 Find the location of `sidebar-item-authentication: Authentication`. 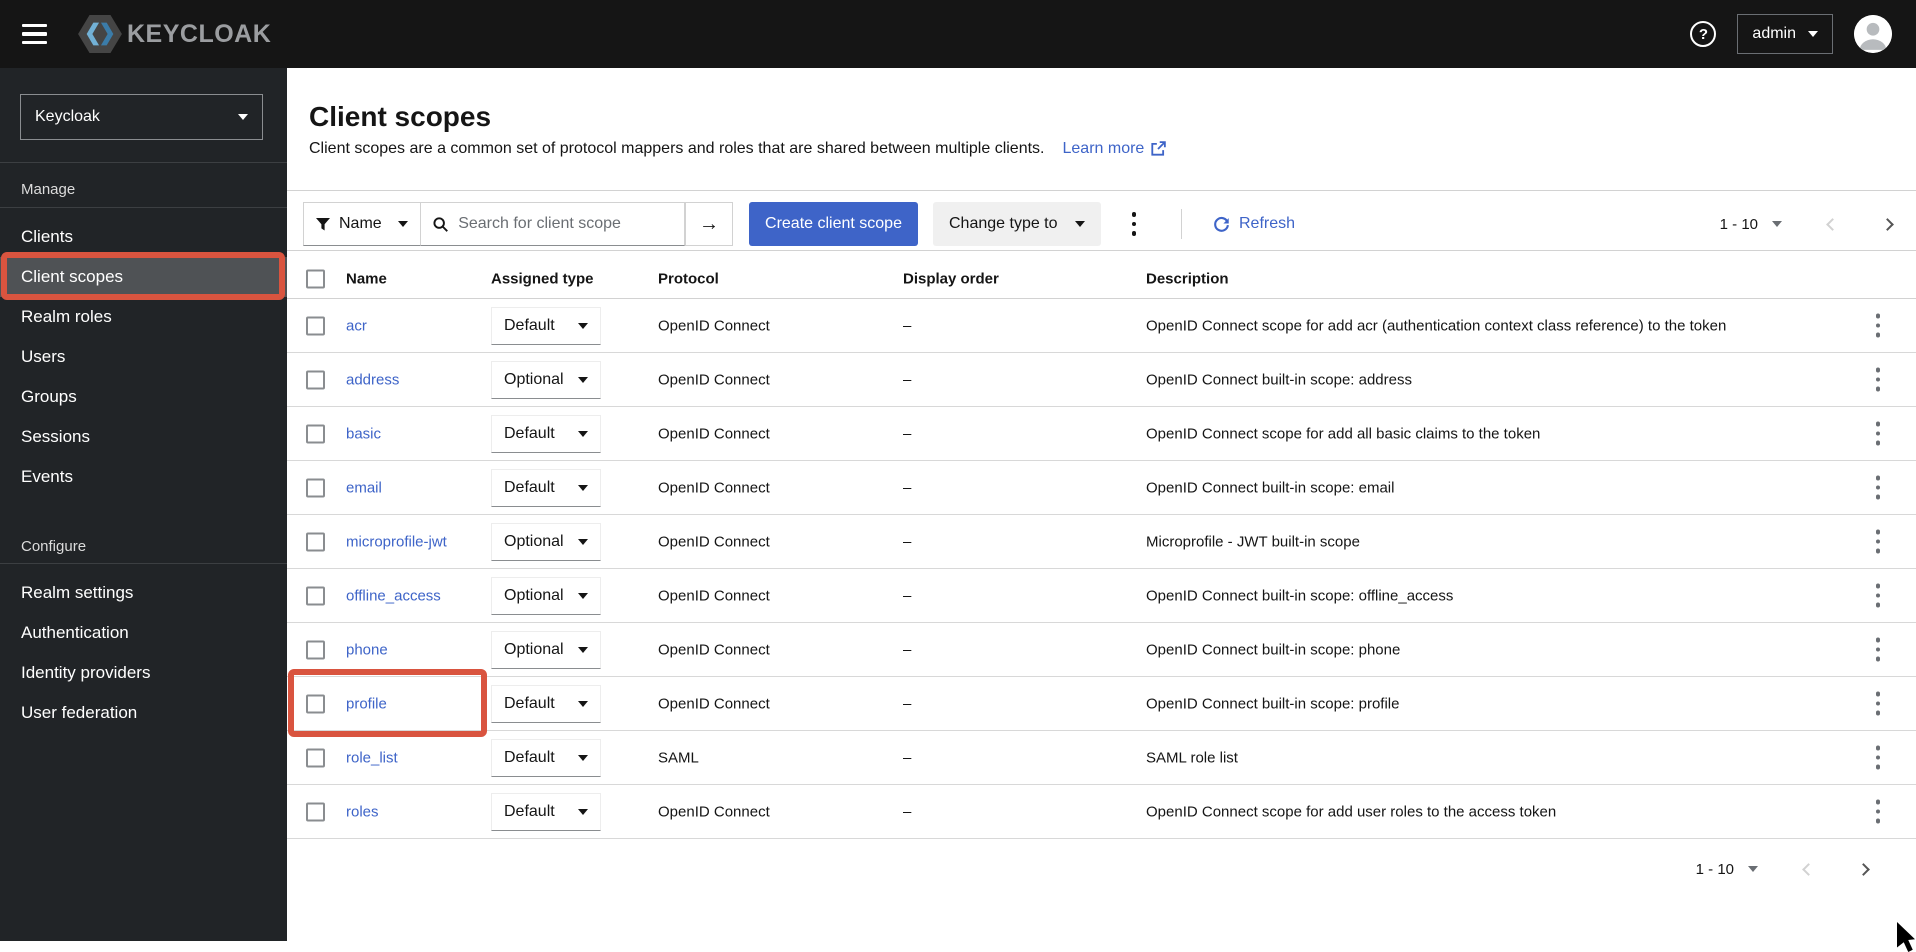

sidebar-item-authentication: Authentication is located at coordinates (143, 633).